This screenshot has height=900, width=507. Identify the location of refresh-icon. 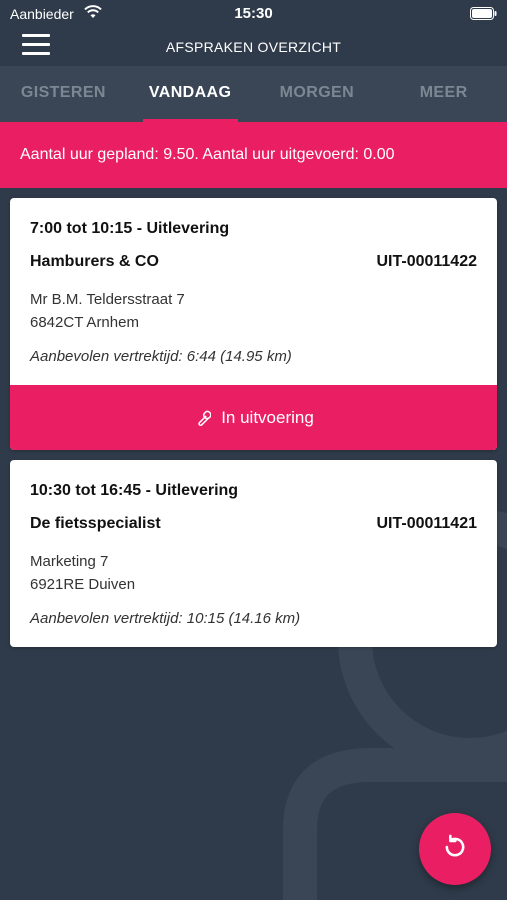
(455, 849).